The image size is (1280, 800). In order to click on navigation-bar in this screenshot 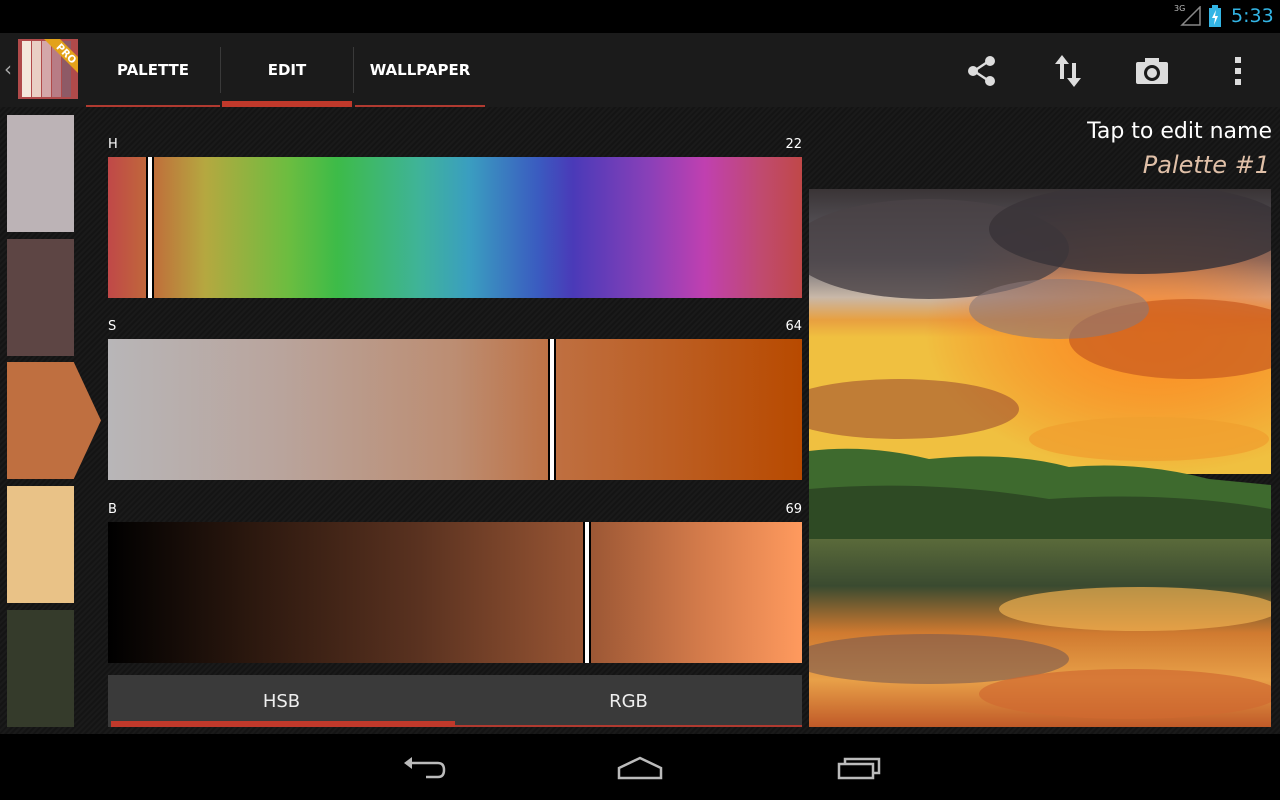, I will do `click(640, 767)`.